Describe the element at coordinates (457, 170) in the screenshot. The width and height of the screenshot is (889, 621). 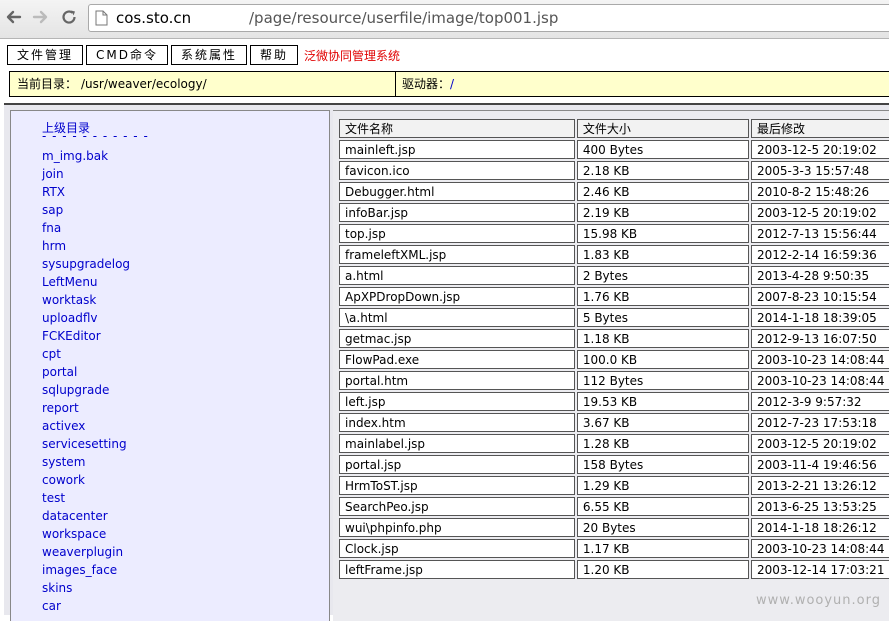
I see `file-name-cell: favicon.ico` at that location.